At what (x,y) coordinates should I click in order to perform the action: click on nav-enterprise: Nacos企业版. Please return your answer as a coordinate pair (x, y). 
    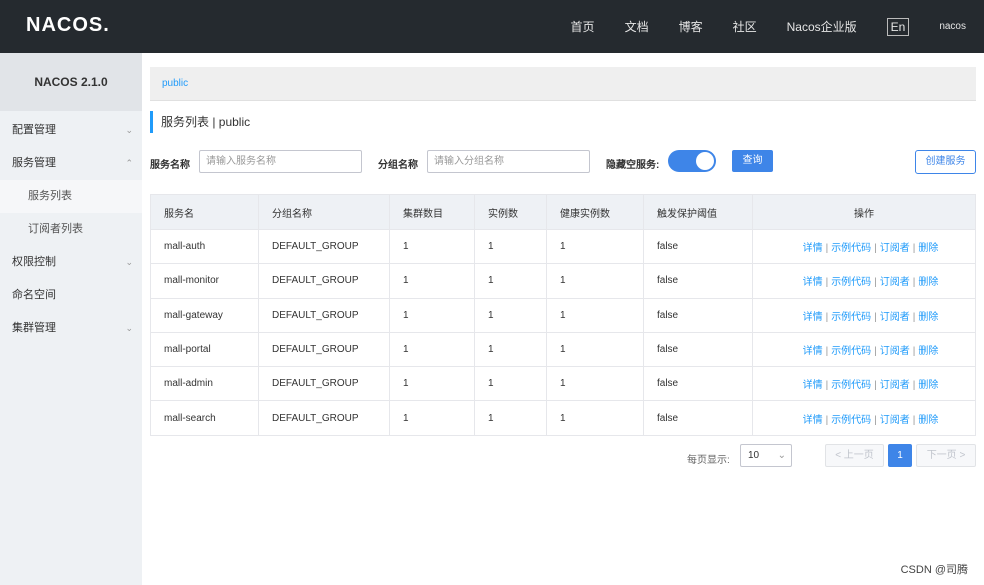
    Looking at the image, I should click on (822, 26).